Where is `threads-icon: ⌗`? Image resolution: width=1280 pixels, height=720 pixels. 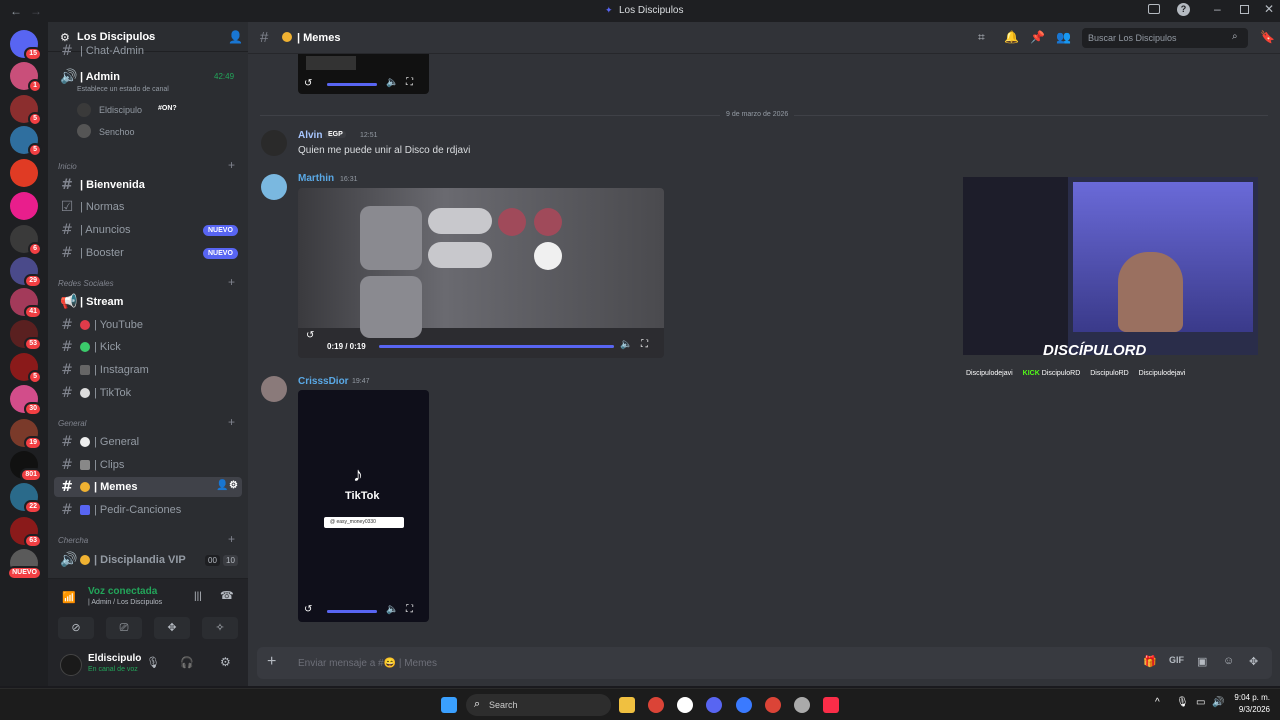 threads-icon: ⌗ is located at coordinates (981, 37).